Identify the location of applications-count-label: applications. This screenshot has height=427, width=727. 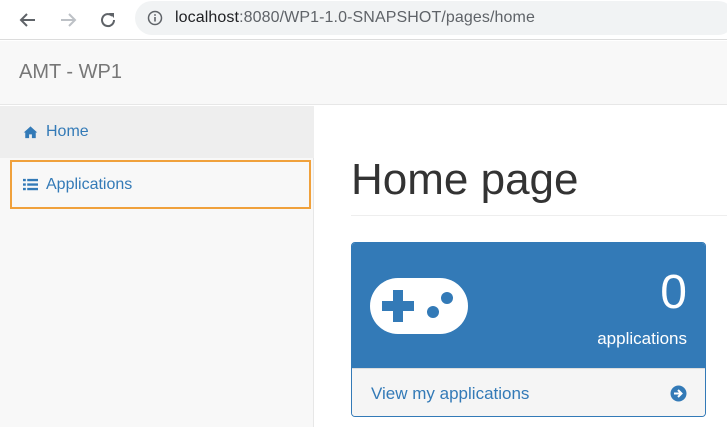
(642, 338).